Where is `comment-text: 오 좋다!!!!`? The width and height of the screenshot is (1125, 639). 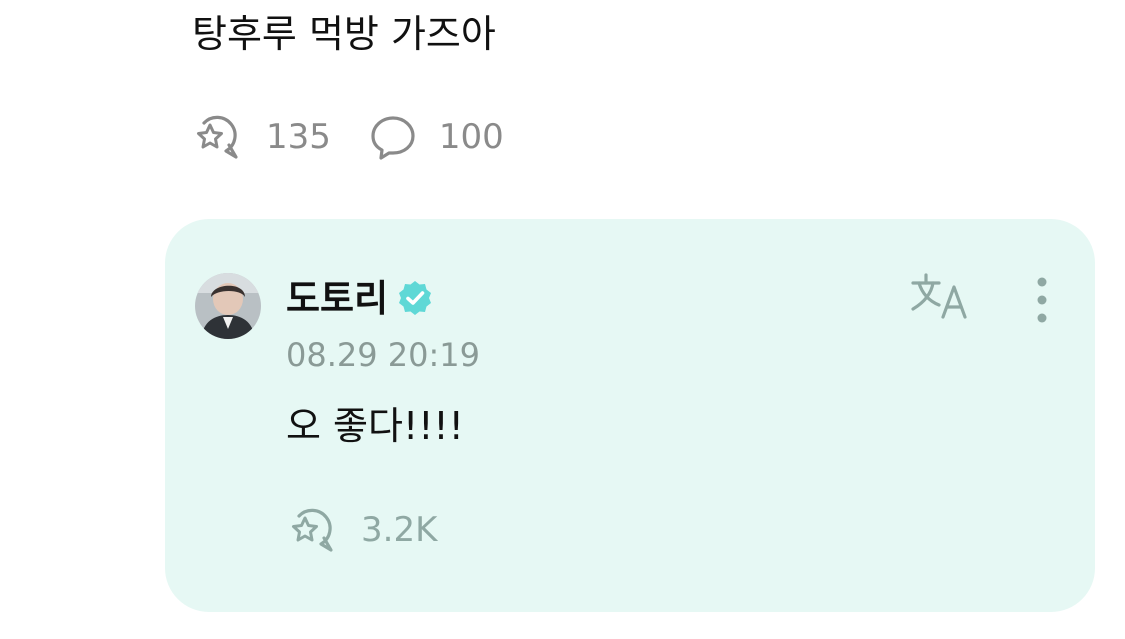 comment-text: 오 좋다!!!! is located at coordinates (375, 426).